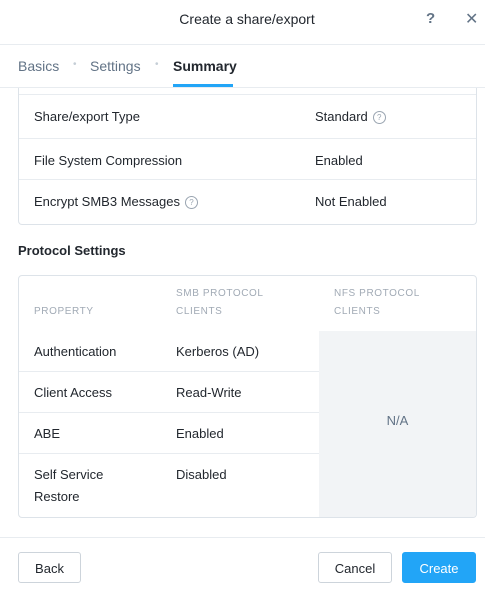 Image resolution: width=485 pixels, height=594 pixels. I want to click on active-tab-indicator, so click(203, 85).